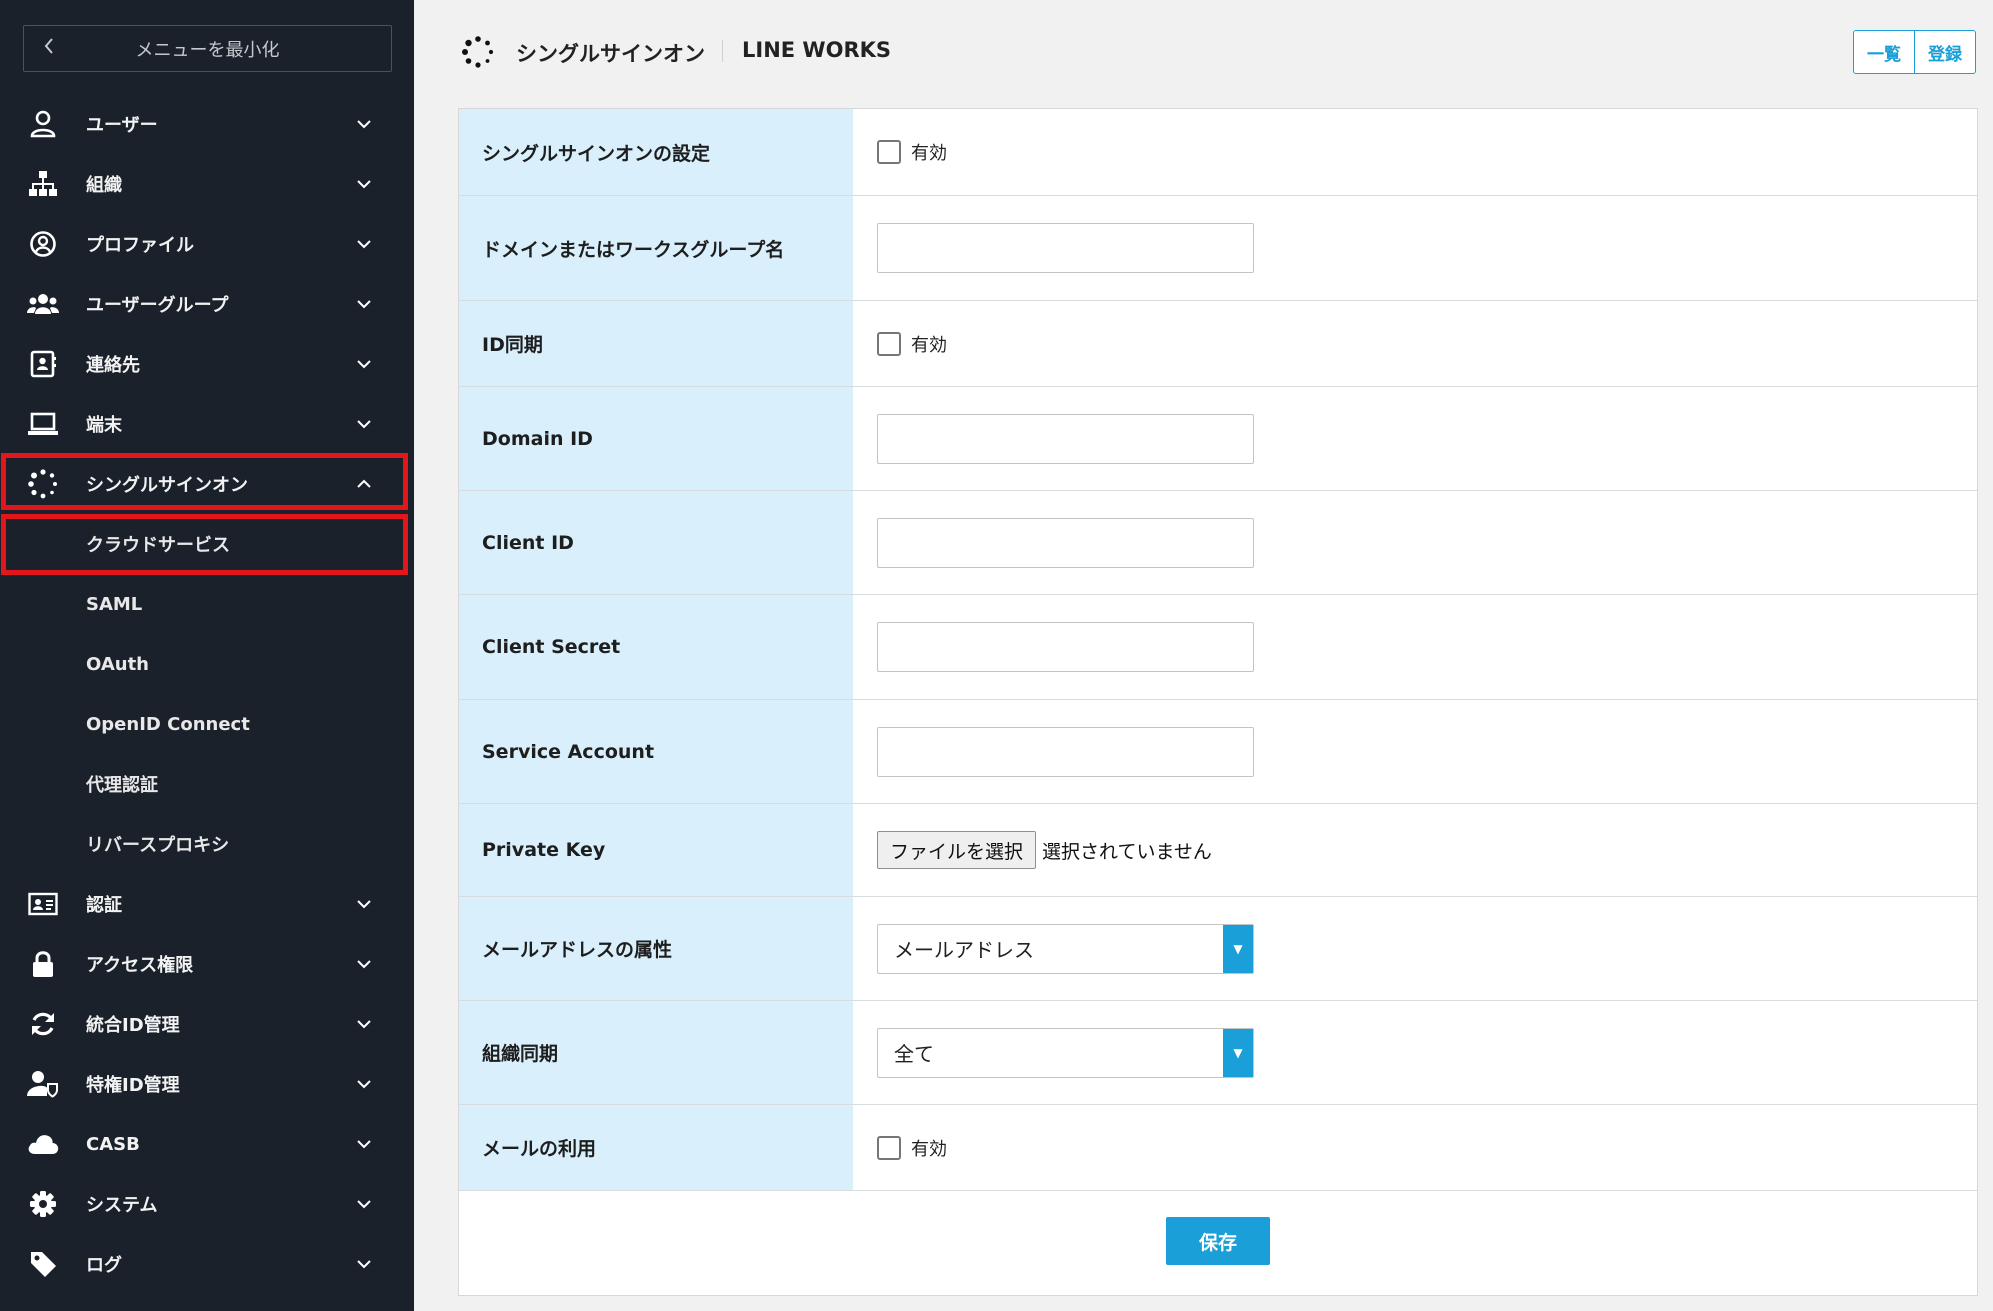 The height and width of the screenshot is (1311, 1993). I want to click on sidebar-item-label: 統合ID管理, so click(133, 1025).